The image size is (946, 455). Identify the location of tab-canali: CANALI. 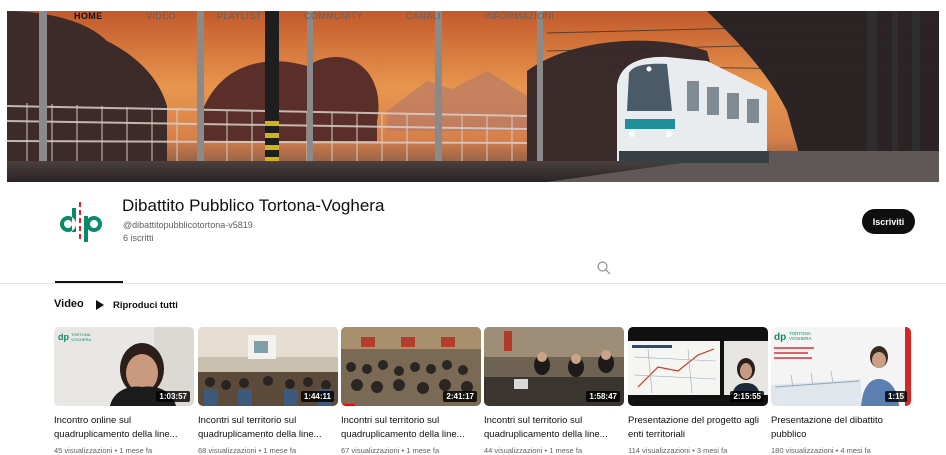
(423, 16).